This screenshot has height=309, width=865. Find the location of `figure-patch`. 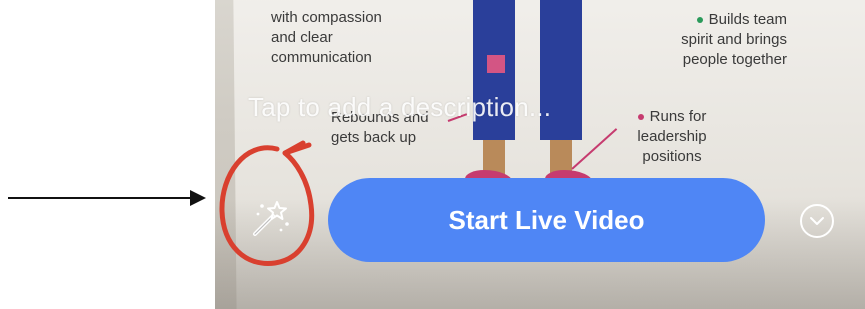

figure-patch is located at coordinates (496, 64).